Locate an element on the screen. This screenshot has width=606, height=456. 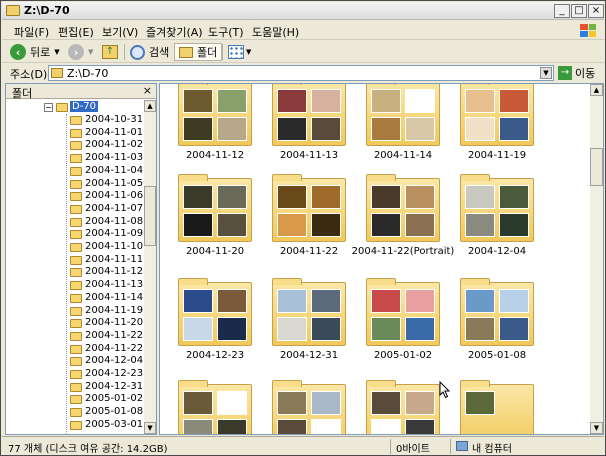
folder-name: 2005-01-08 is located at coordinates (497, 355).